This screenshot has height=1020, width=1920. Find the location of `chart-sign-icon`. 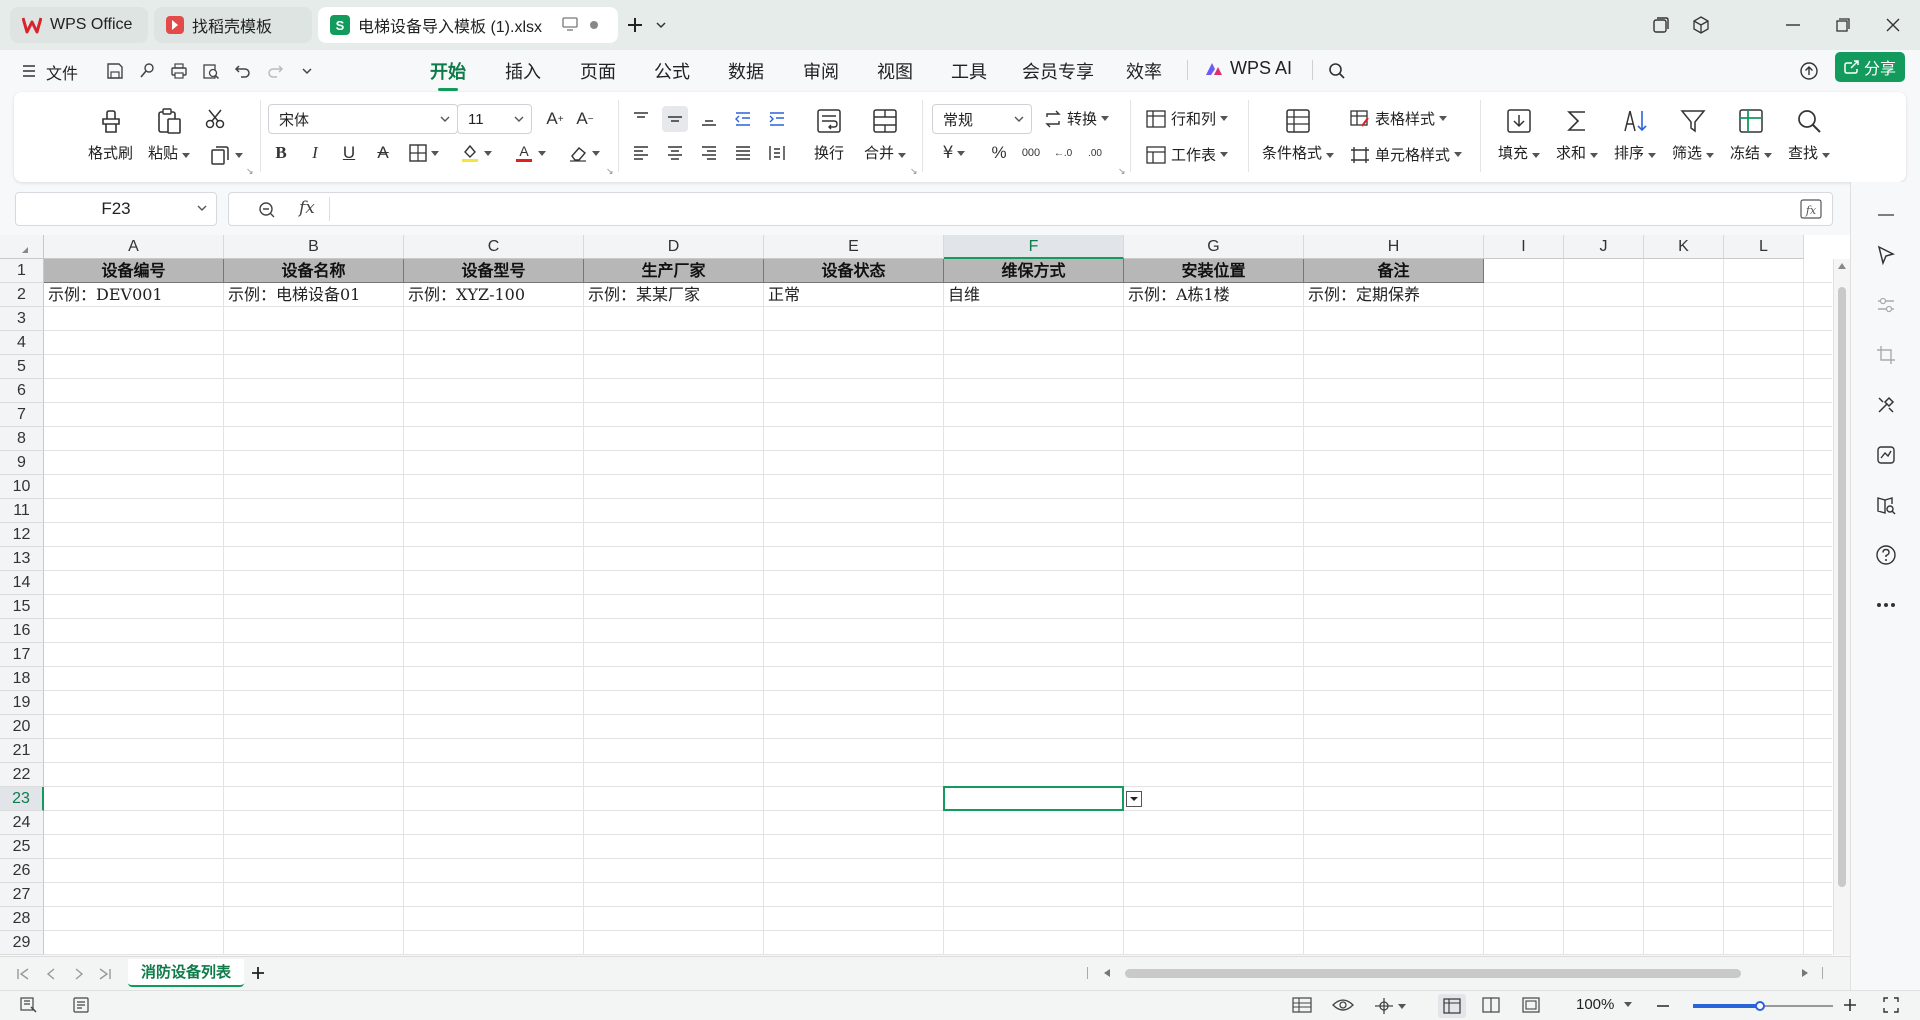

chart-sign-icon is located at coordinates (1886, 455).